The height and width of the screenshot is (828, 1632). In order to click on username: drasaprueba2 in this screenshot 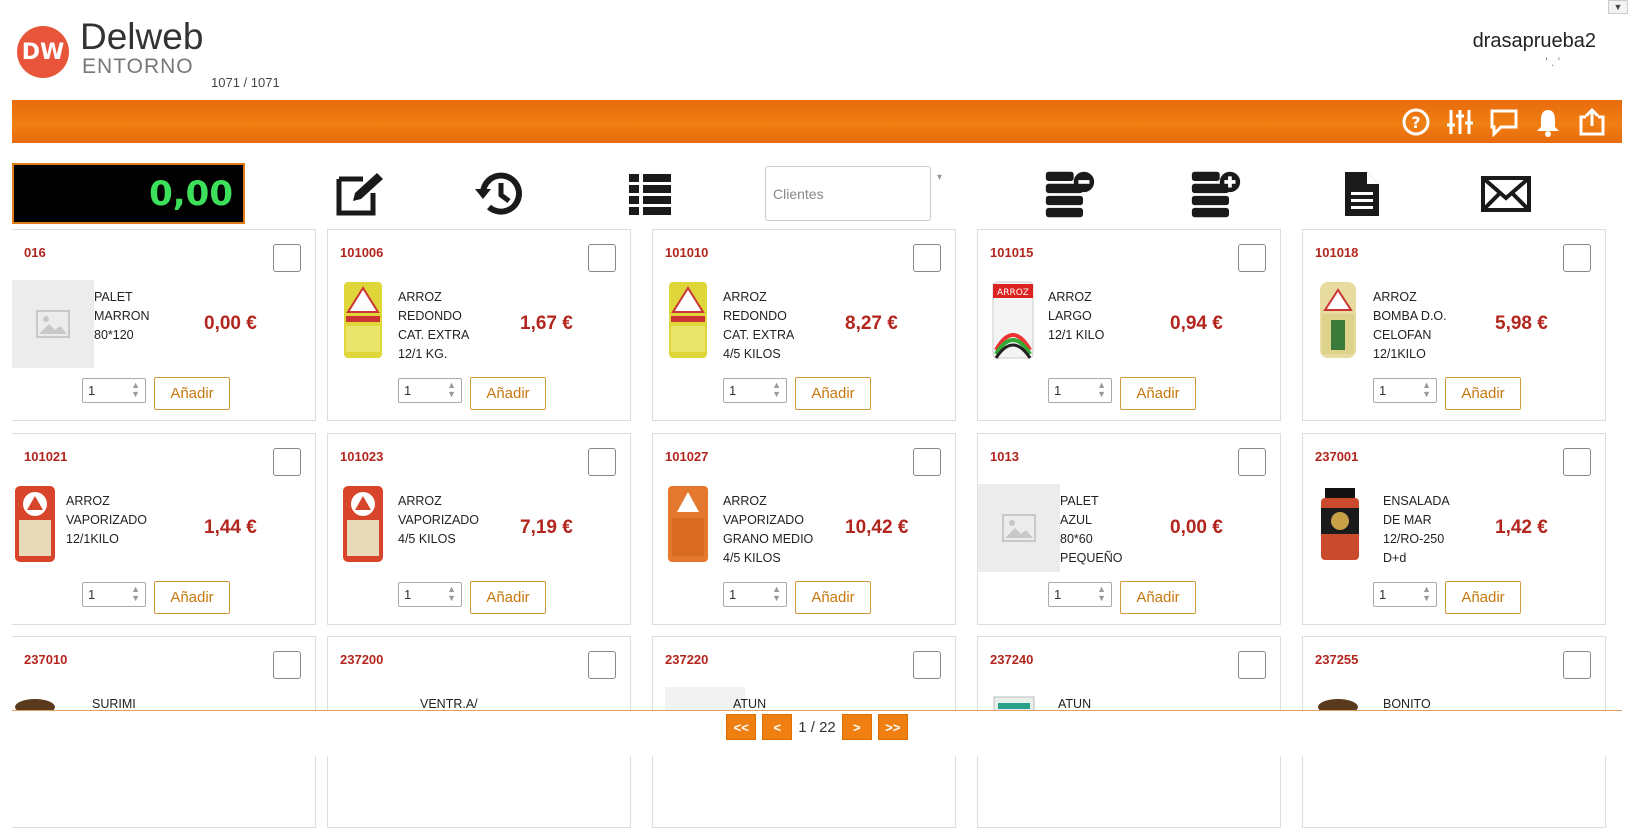, I will do `click(1534, 41)`.